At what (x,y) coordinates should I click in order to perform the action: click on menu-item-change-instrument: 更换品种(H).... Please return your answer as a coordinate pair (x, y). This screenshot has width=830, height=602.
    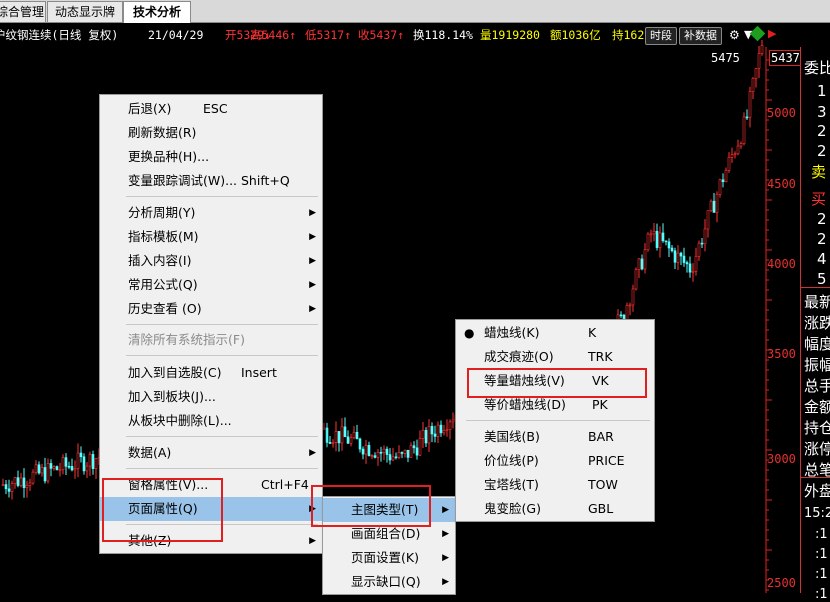
    Looking at the image, I should click on (211, 157).